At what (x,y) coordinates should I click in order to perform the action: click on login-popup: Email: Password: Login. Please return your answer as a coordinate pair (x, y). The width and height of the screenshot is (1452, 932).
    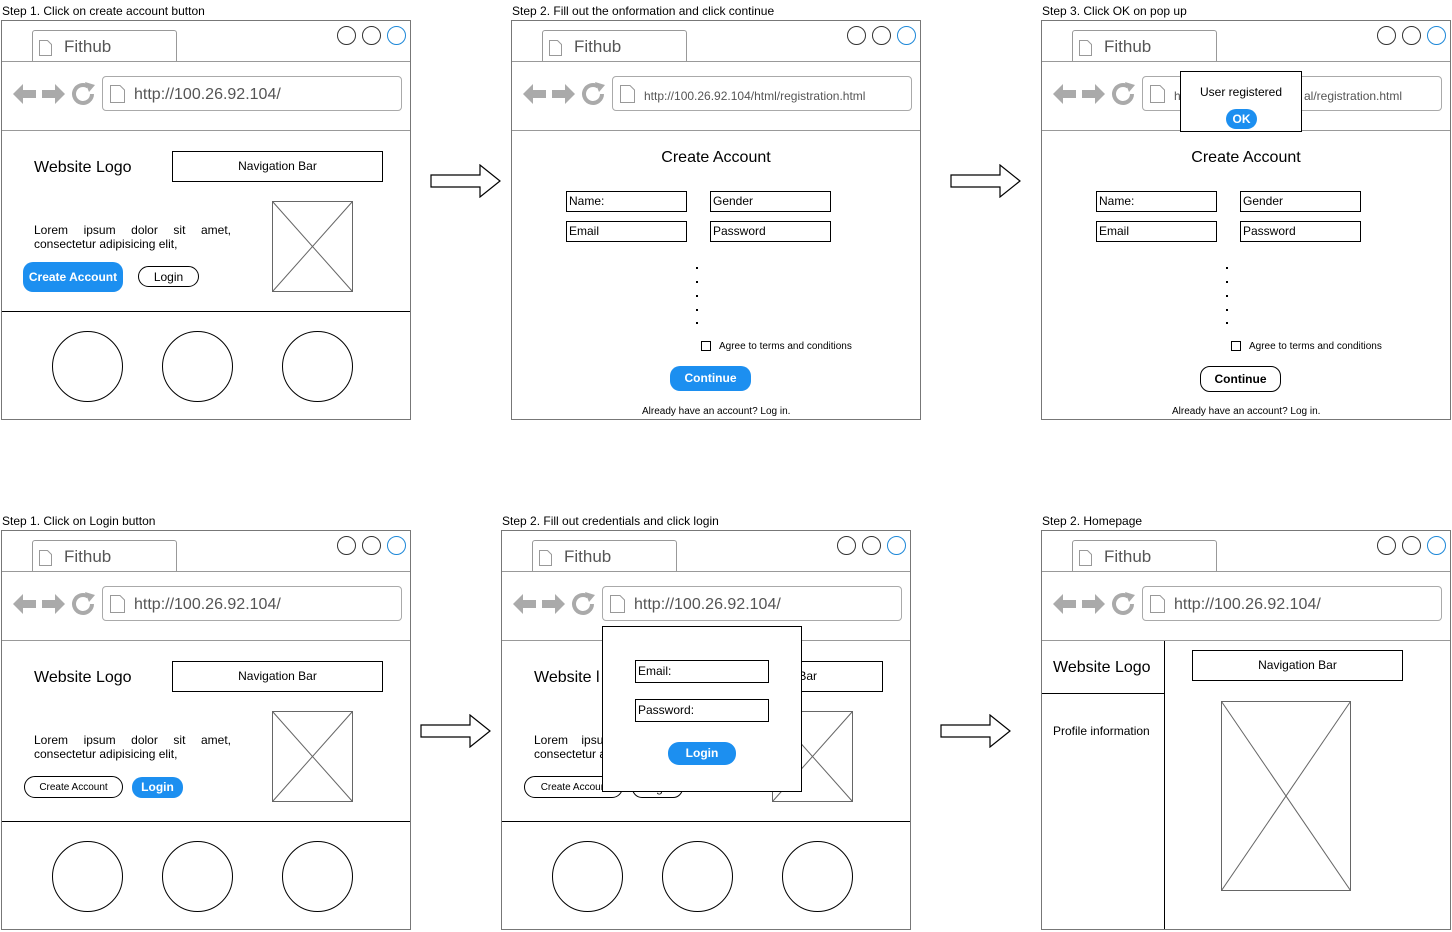
    Looking at the image, I should click on (702, 709).